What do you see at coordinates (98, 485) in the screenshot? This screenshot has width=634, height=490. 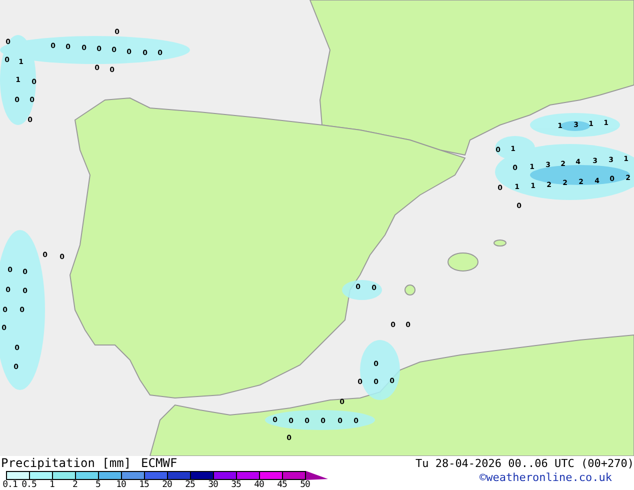 I see `scale-label: 5` at bounding box center [98, 485].